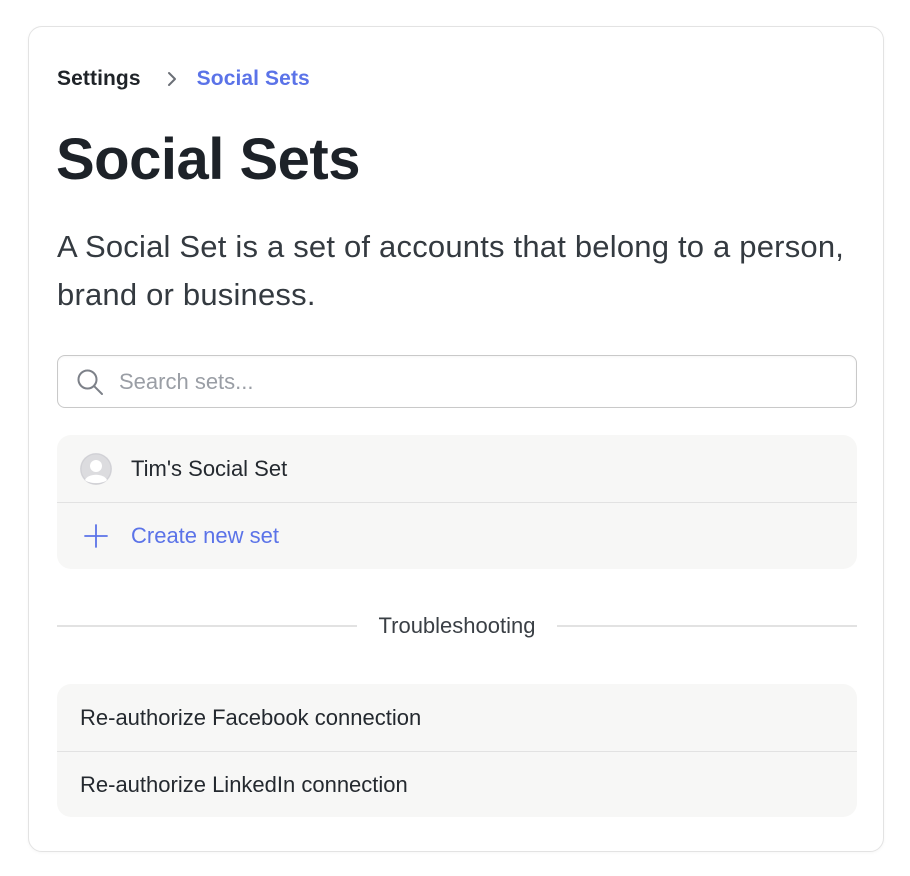 This screenshot has height=876, width=910. I want to click on social-set-label: Tim's Social Set, so click(209, 468).